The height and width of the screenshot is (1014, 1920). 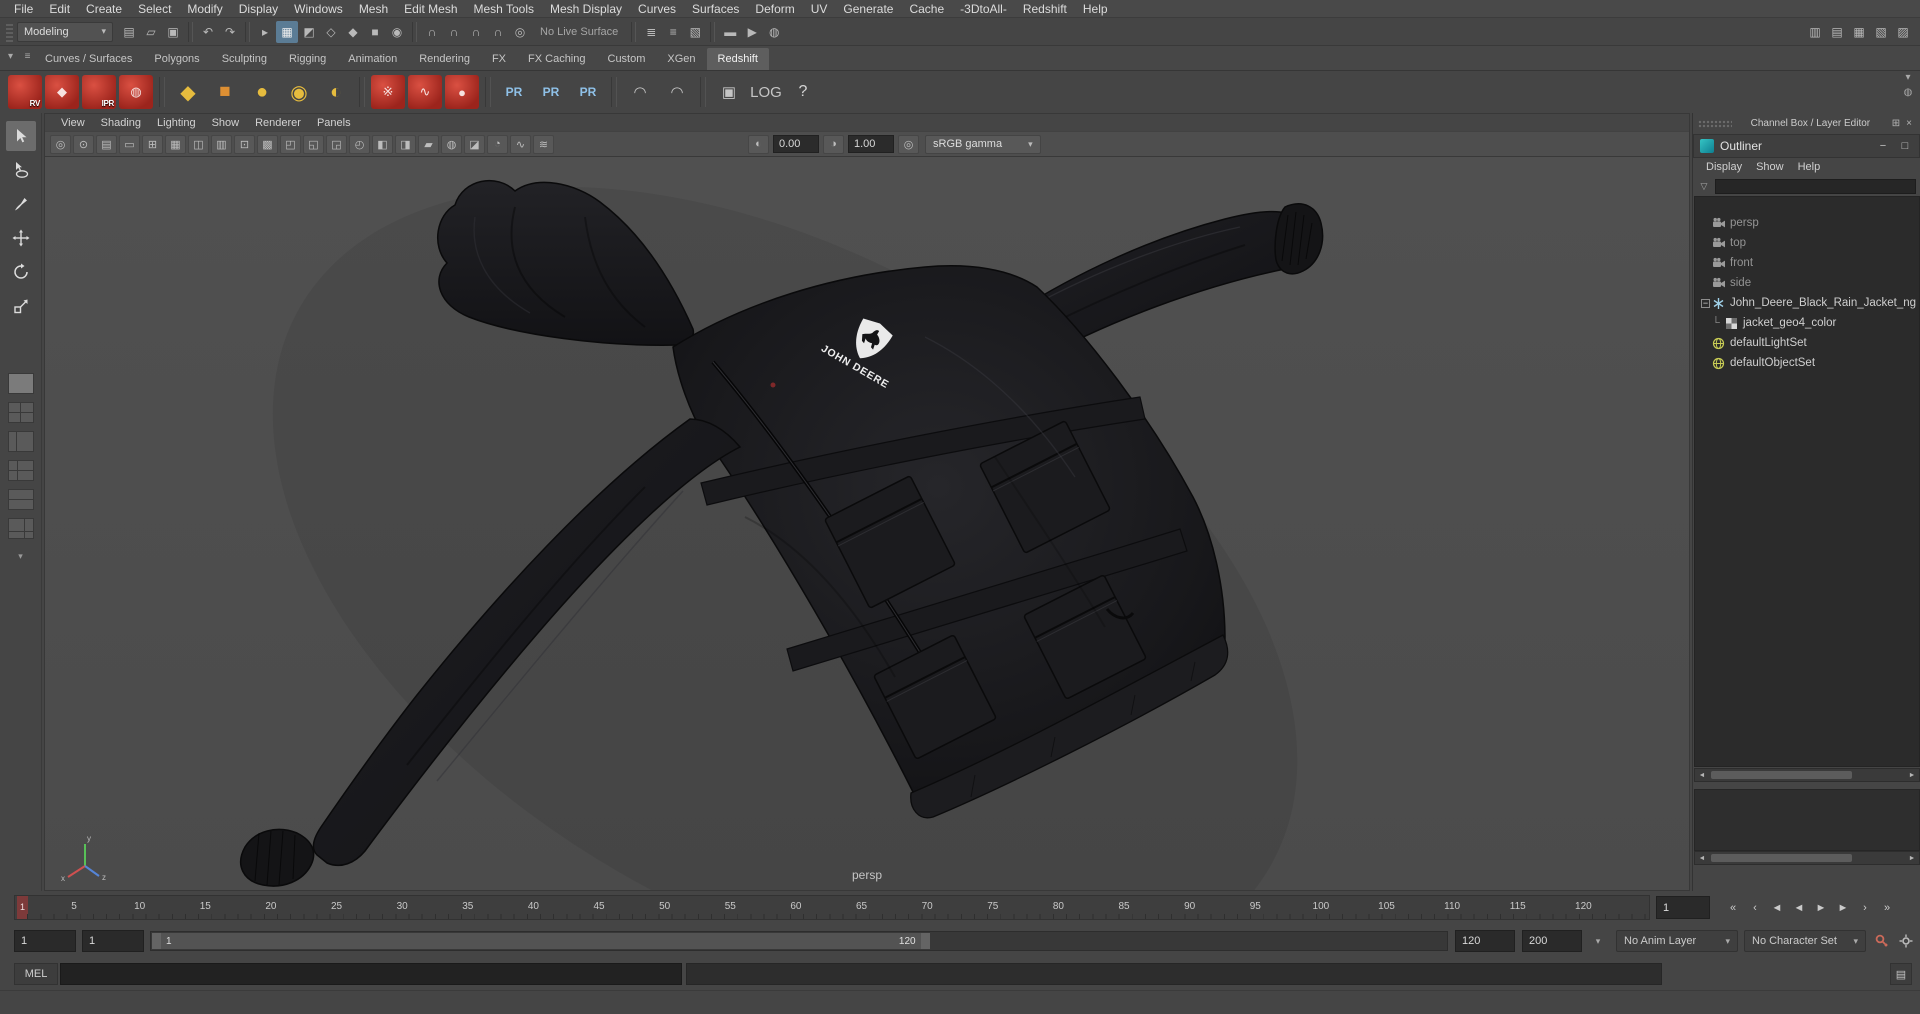 I want to click on layout-more-icon: ▾, so click(x=20, y=556).